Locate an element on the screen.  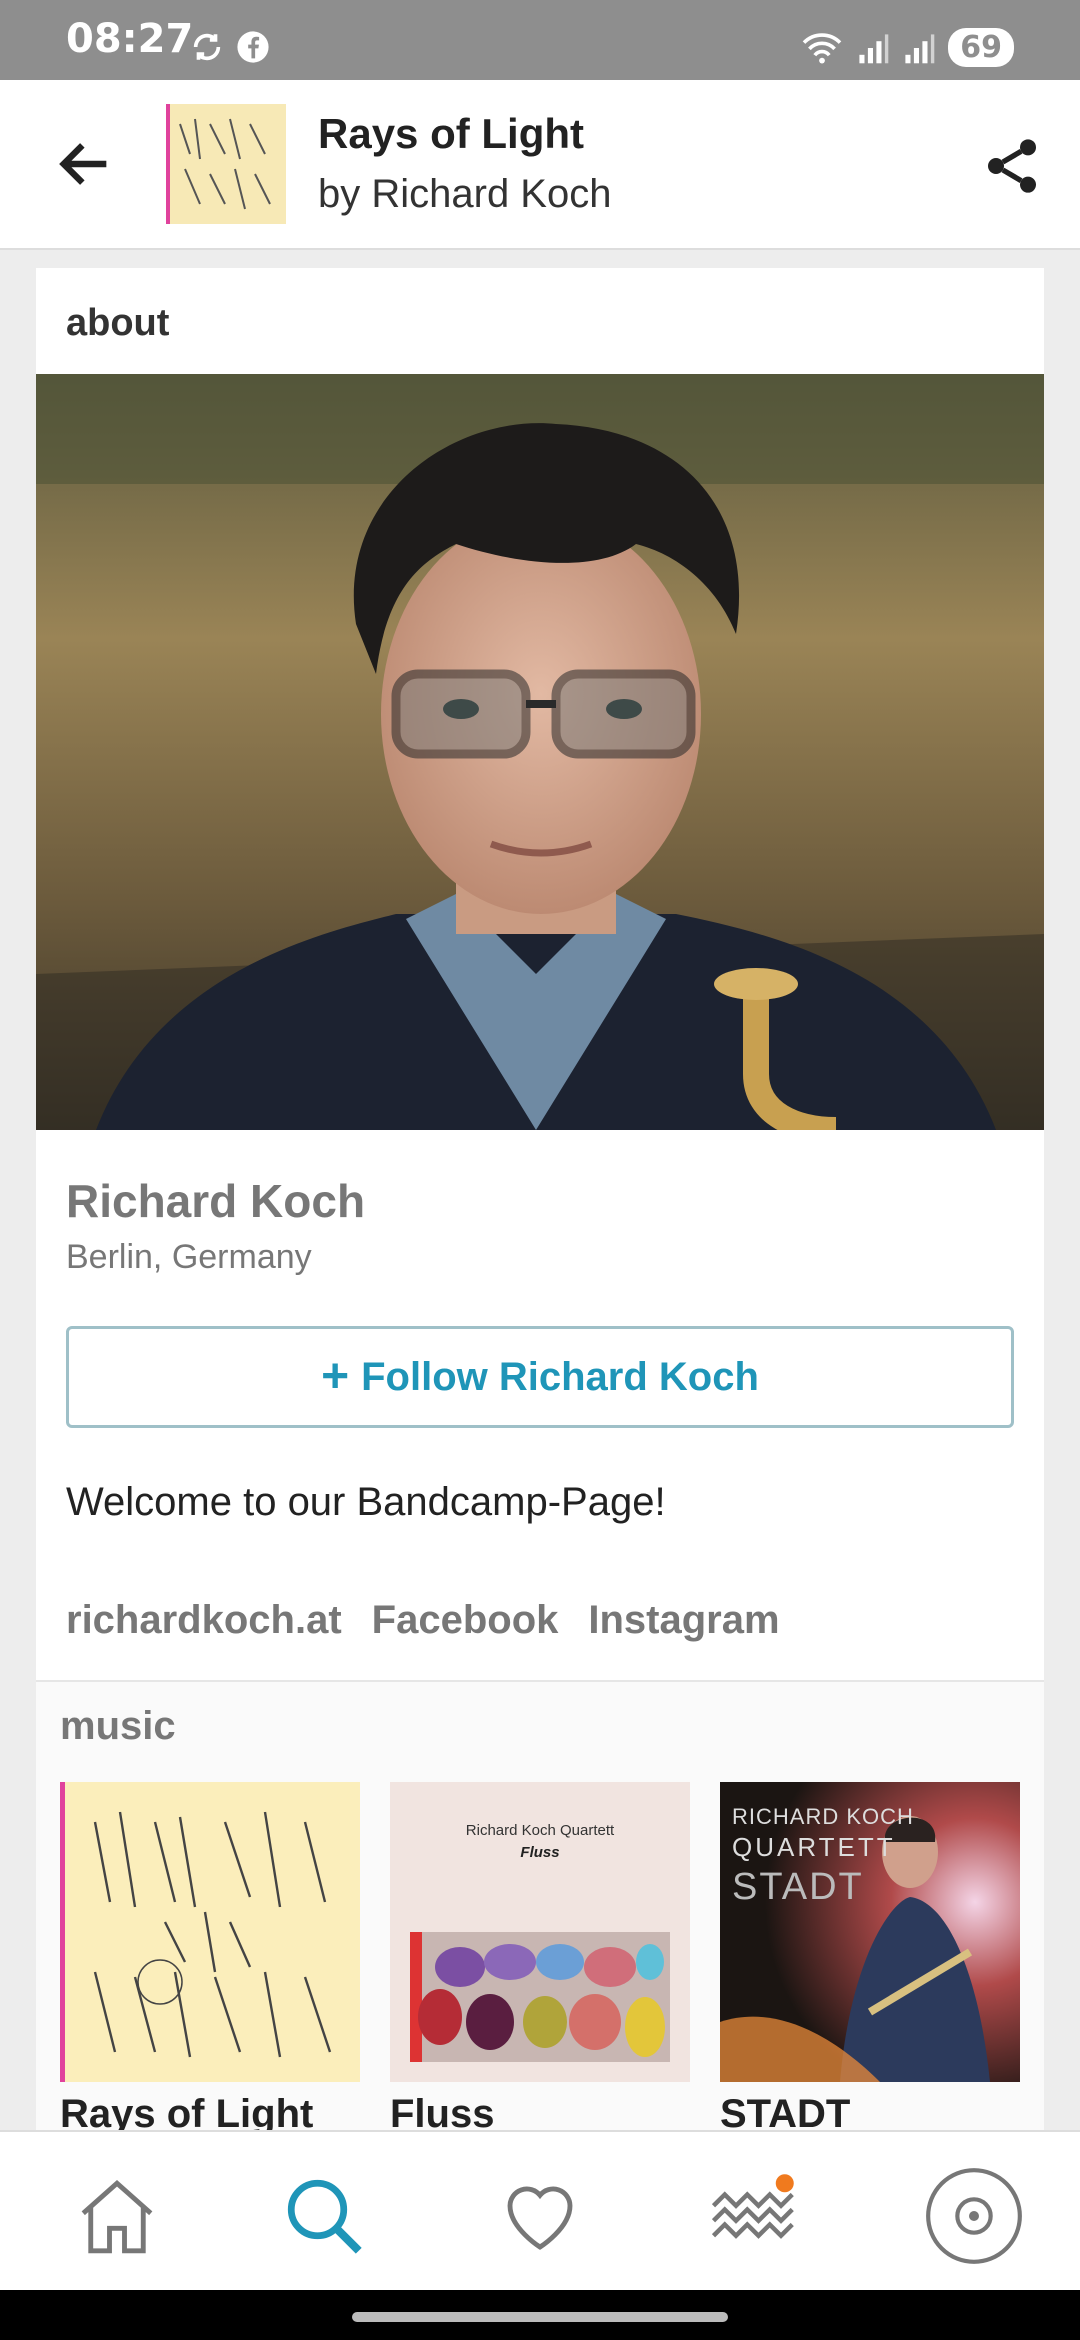
album-cover: RICHARD KOCH QUARTETT STADT is located at coordinates (870, 1932).